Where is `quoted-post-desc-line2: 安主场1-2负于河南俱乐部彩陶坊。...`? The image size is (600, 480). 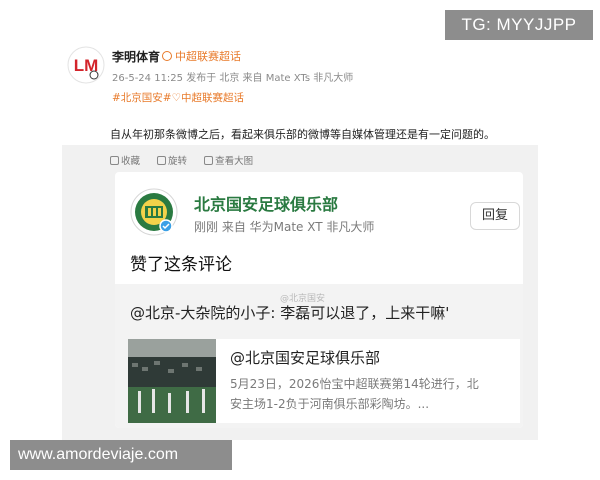
quoted-post-desc-line2: 安主场1-2负于河南俱乐部彩陶坊。... is located at coordinates (330, 404).